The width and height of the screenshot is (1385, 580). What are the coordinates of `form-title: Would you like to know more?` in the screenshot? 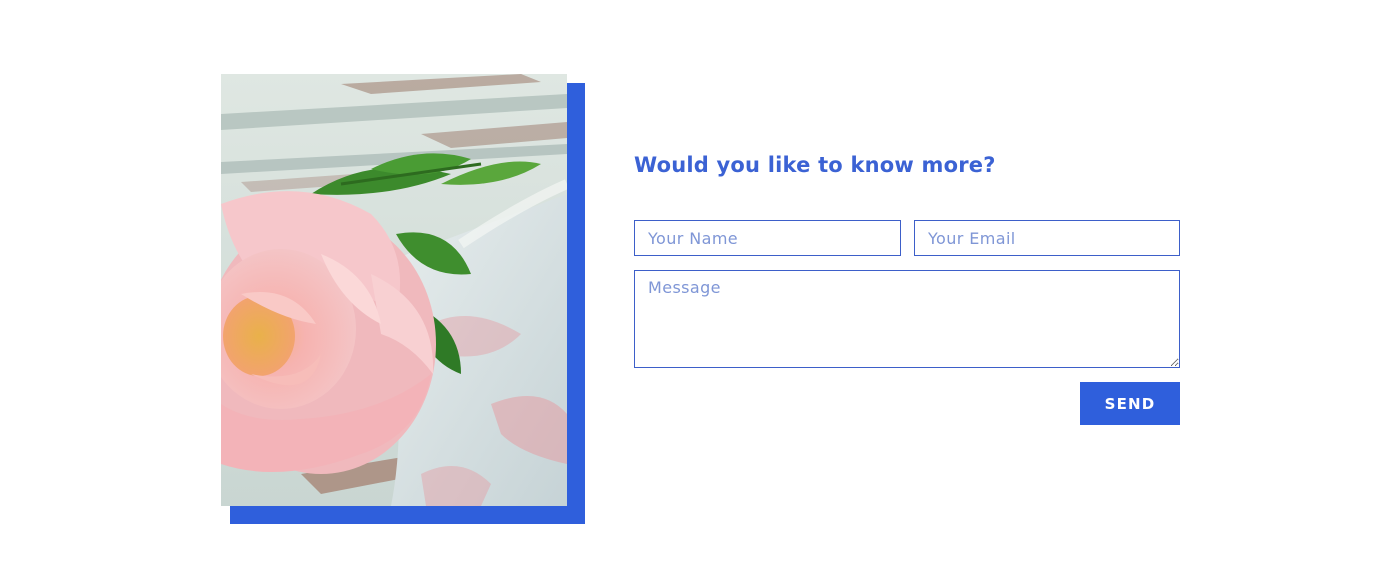 It's located at (815, 165).